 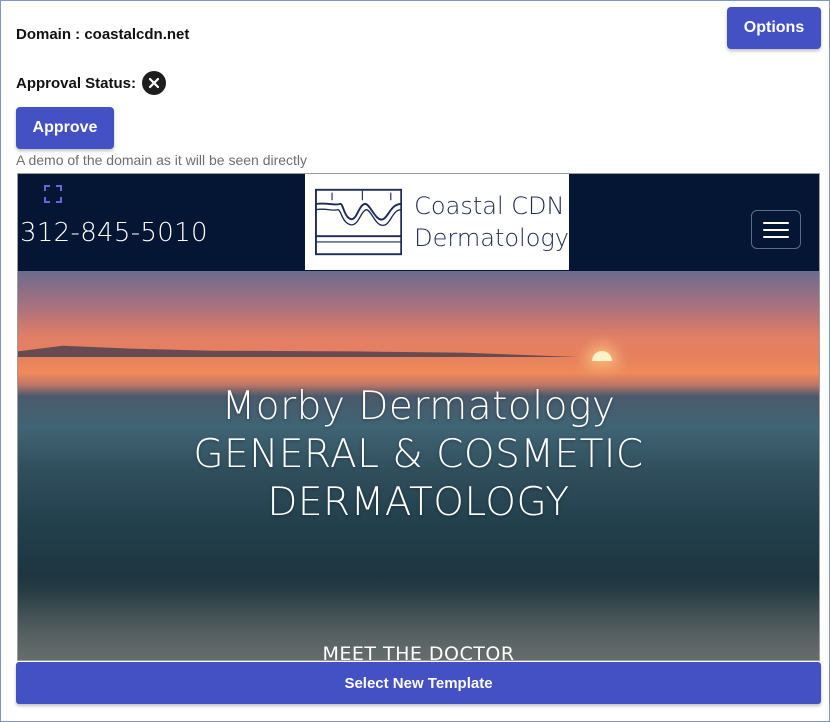 What do you see at coordinates (103, 34) in the screenshot?
I see `domain-label: Domain : coastalcdn.net` at bounding box center [103, 34].